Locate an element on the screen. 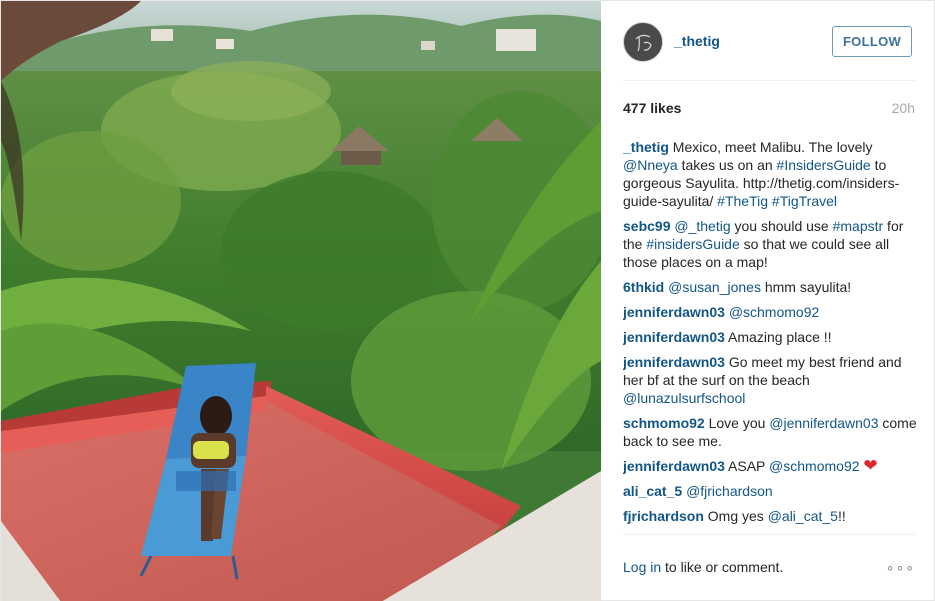 The width and height of the screenshot is (935, 601). comment-author: sebc99 is located at coordinates (646, 226).